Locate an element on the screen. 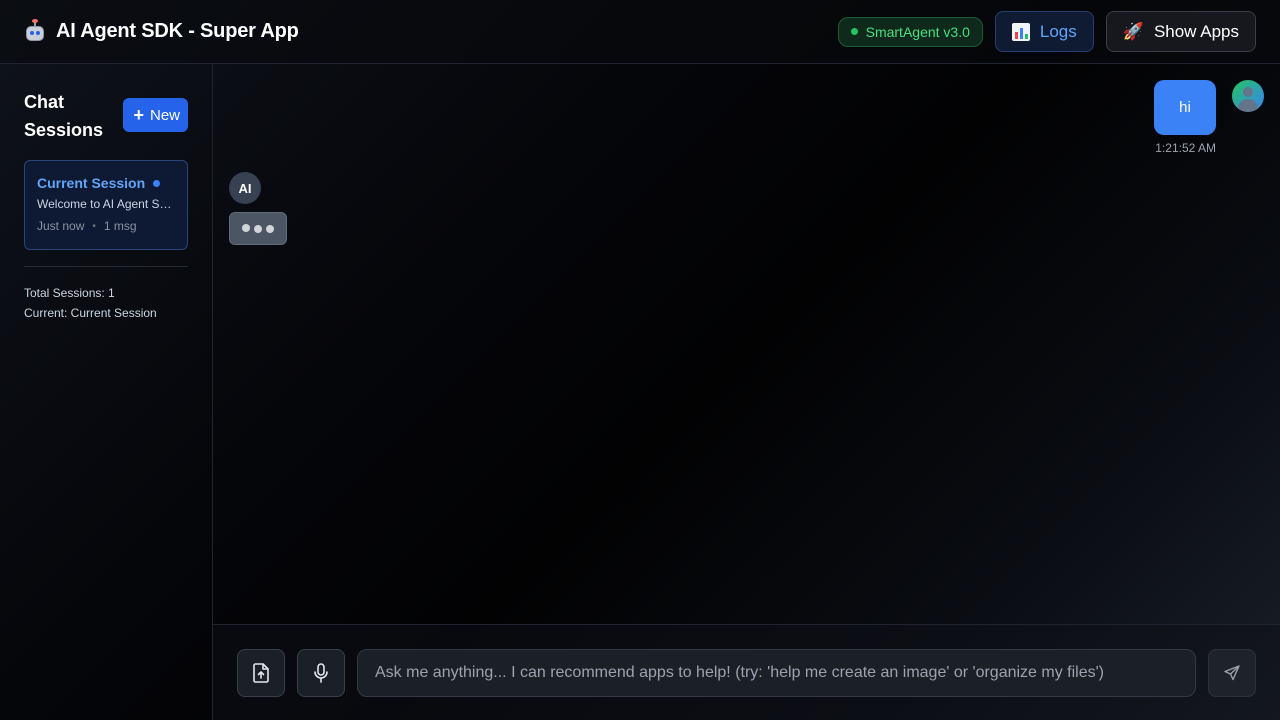 This screenshot has width=1280, height=720. new-session-label: New is located at coordinates (164, 115).